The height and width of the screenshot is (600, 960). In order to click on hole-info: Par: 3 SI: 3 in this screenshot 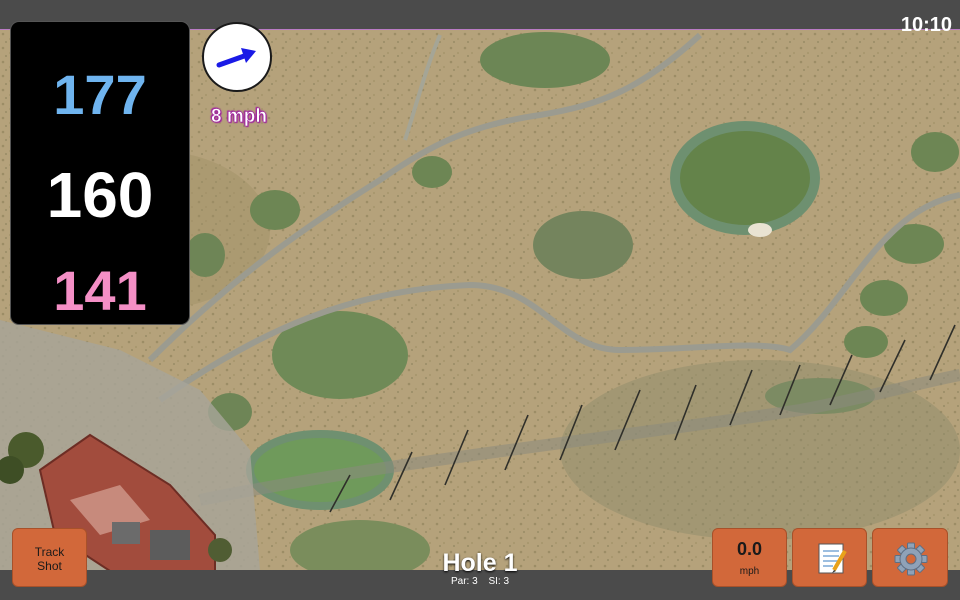, I will do `click(480, 581)`.